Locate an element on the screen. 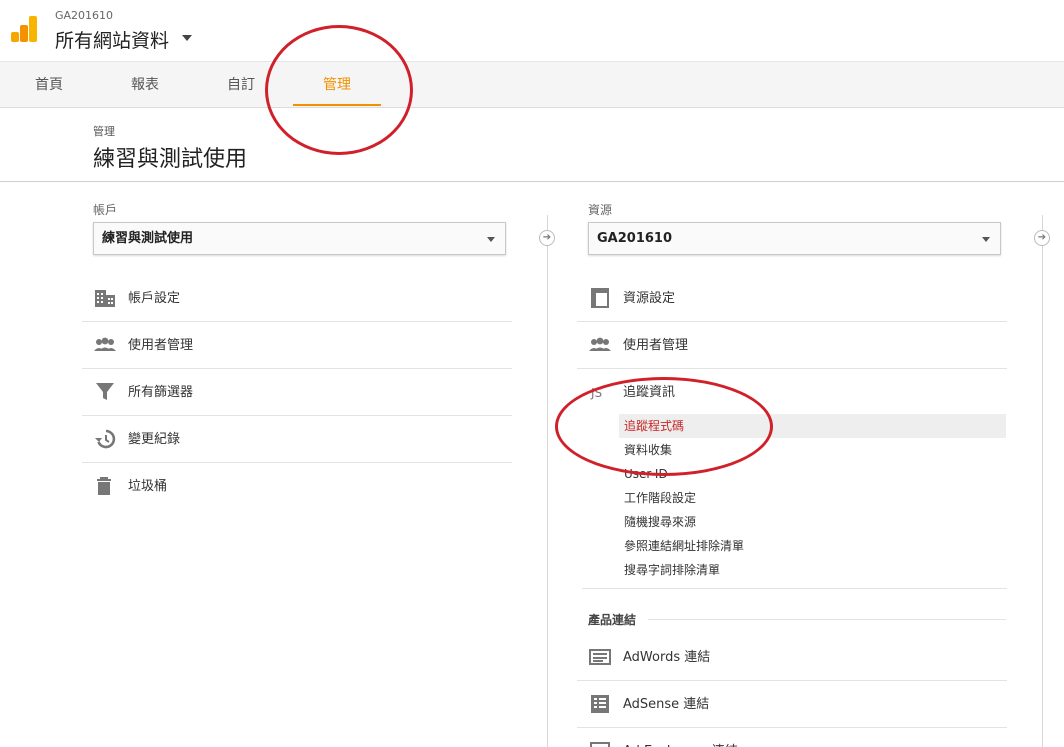  product-links-heading: 產品連結 is located at coordinates (612, 620).